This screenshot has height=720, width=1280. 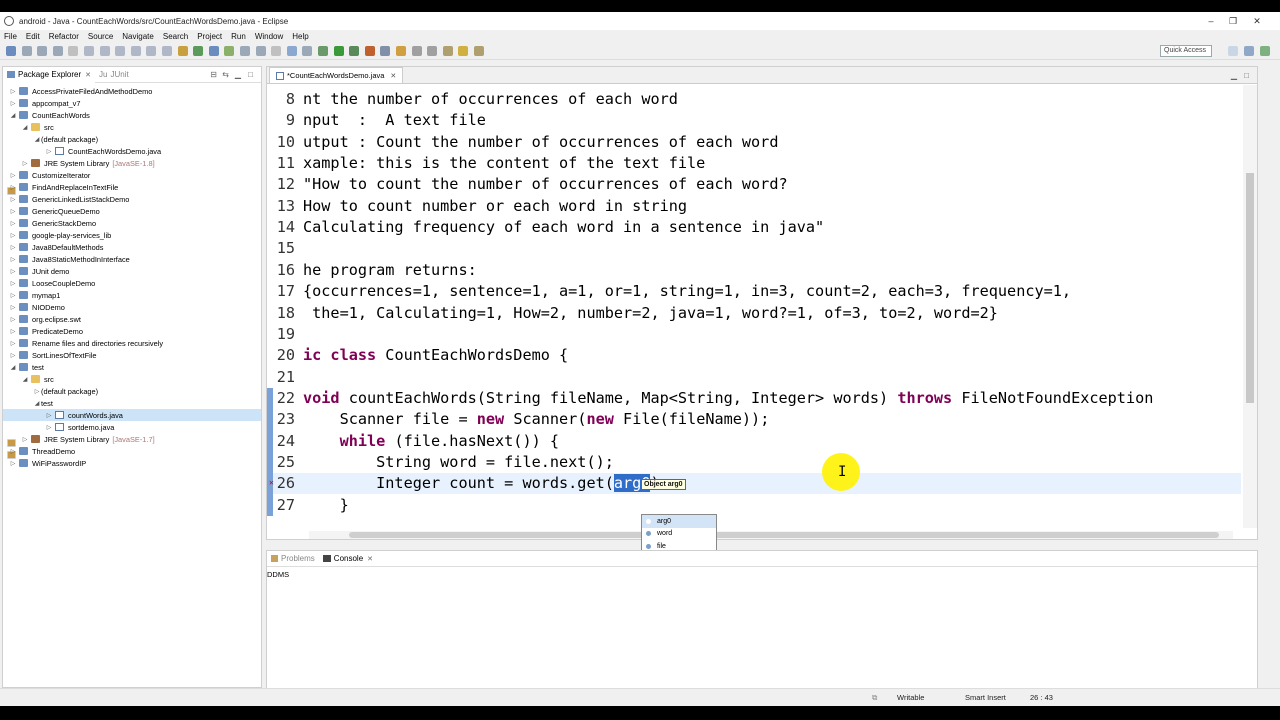 I want to click on maximize-view-icon: □, so click(x=250, y=74).